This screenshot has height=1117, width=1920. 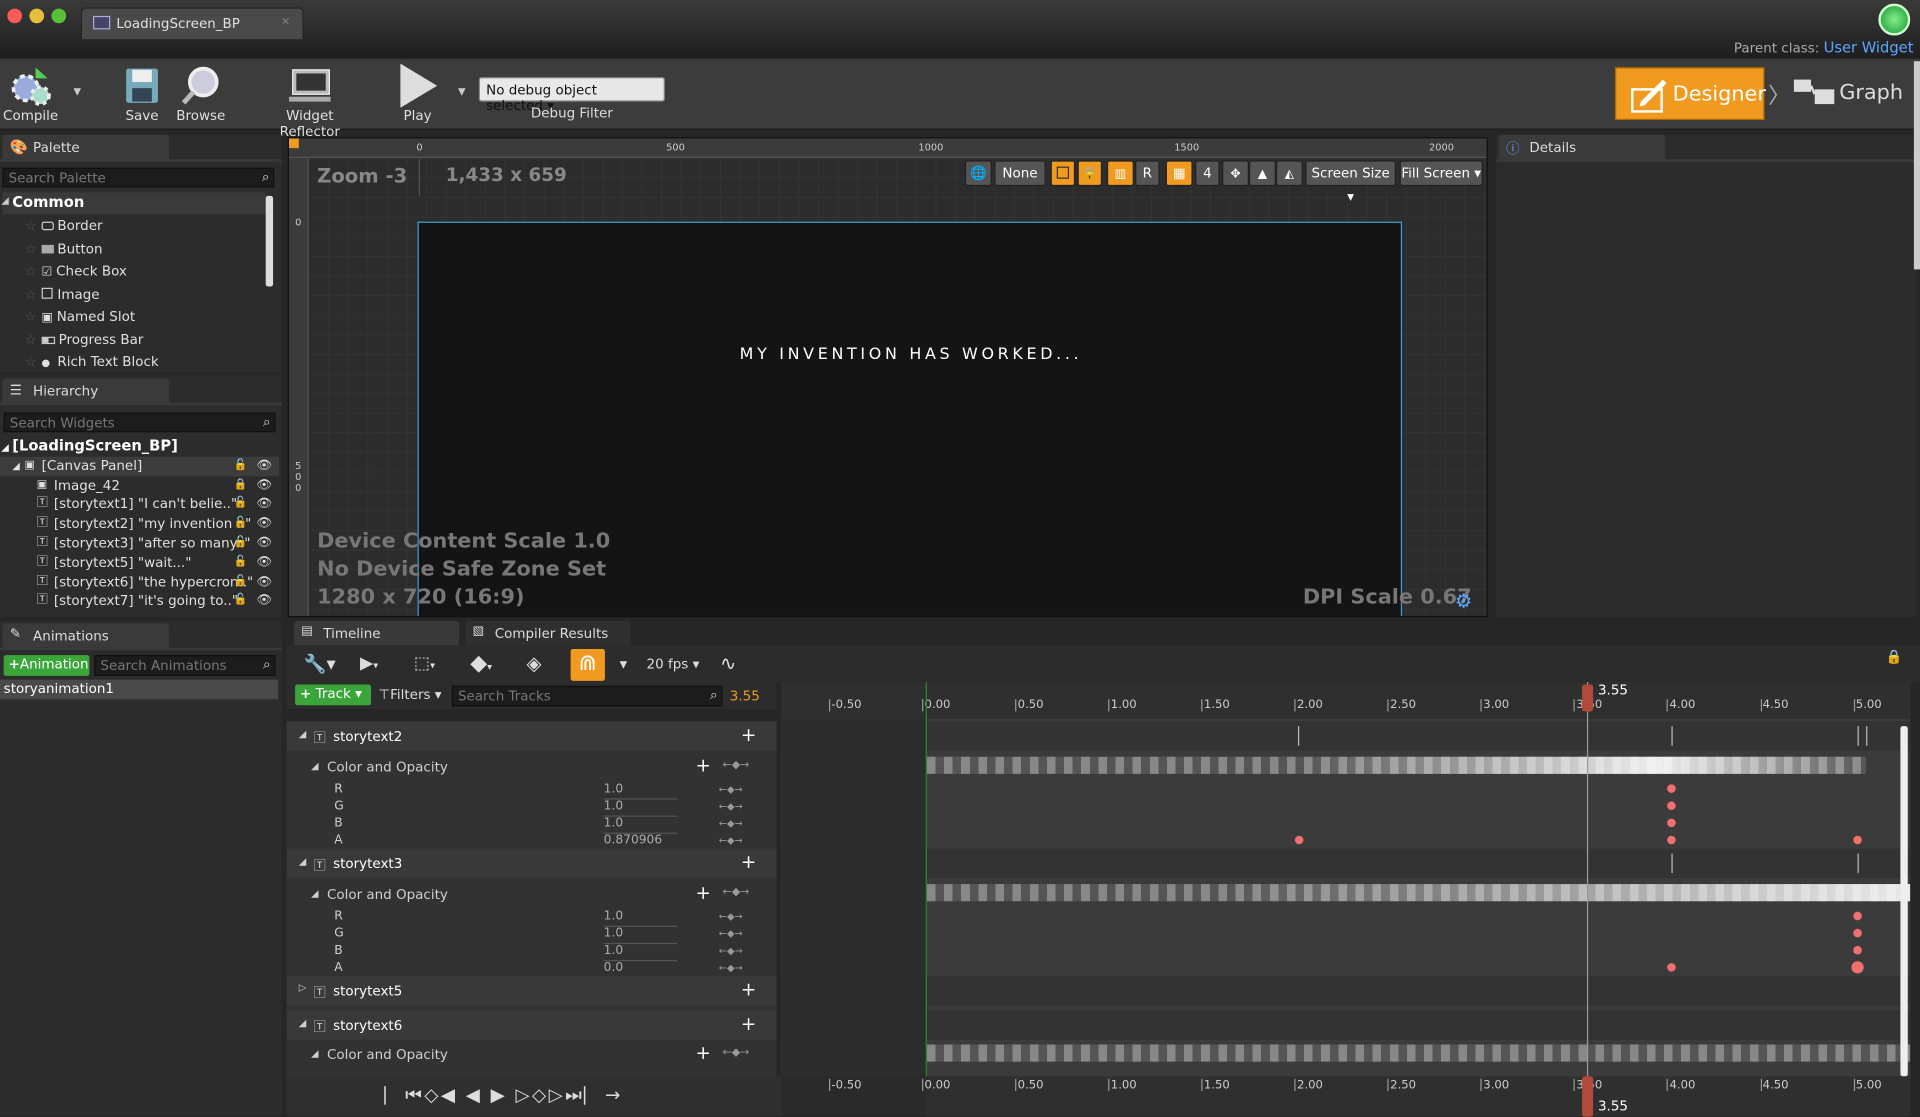 I want to click on fps-select: 20 fps ▾, so click(x=673, y=664).